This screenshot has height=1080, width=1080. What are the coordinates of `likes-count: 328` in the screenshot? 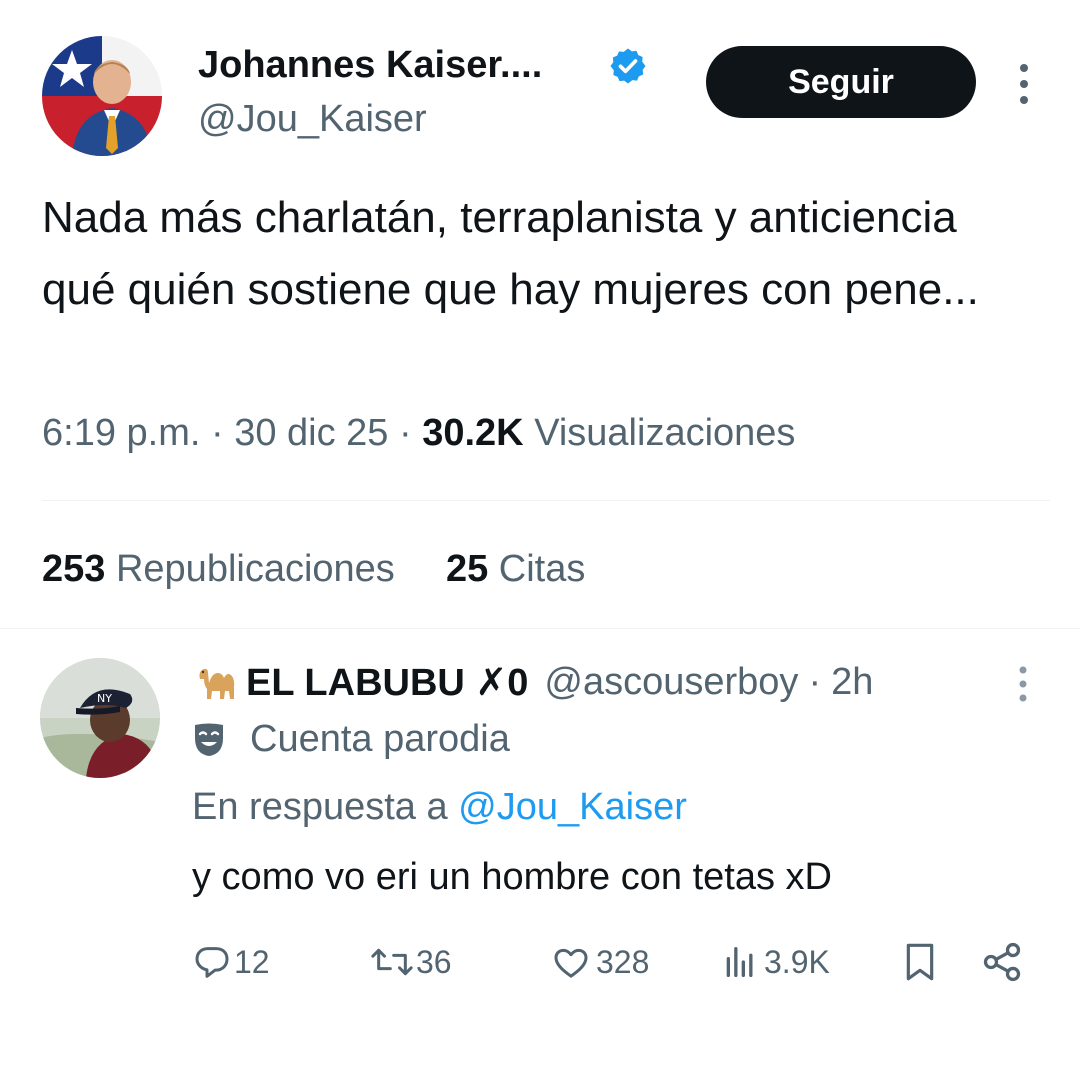 It's located at (623, 961).